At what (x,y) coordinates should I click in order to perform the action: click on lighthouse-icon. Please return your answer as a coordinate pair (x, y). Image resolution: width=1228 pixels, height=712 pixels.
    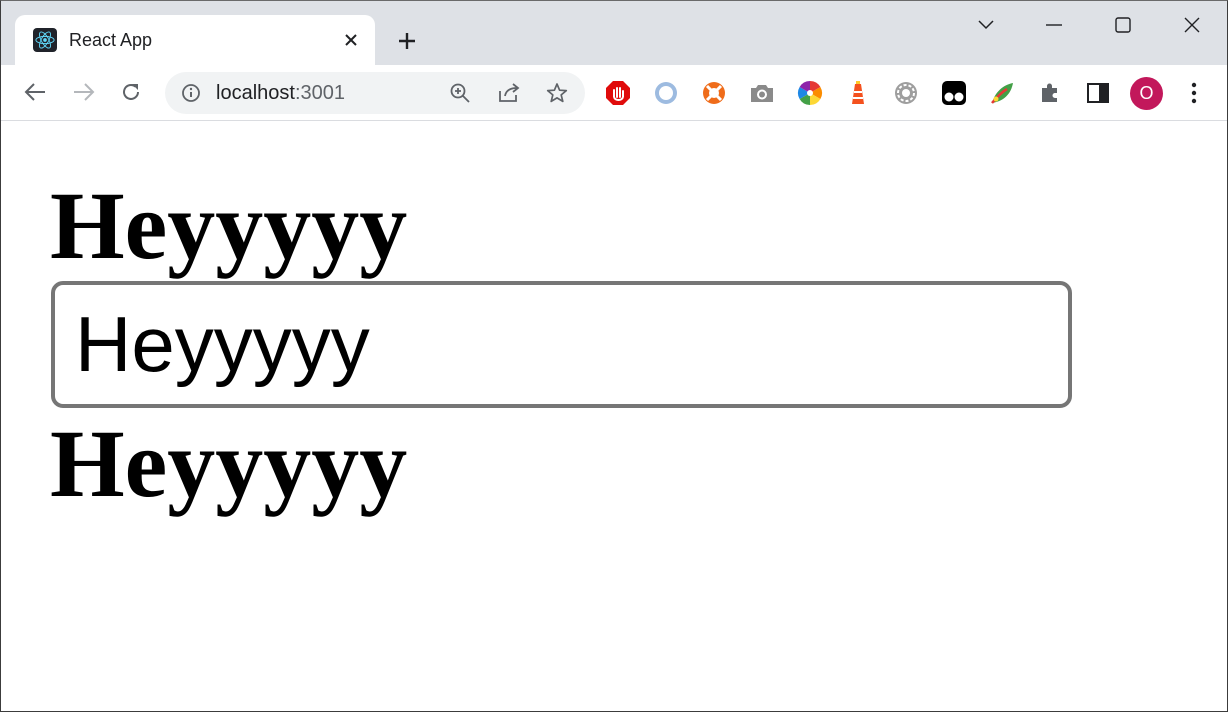
    Looking at the image, I should click on (858, 93).